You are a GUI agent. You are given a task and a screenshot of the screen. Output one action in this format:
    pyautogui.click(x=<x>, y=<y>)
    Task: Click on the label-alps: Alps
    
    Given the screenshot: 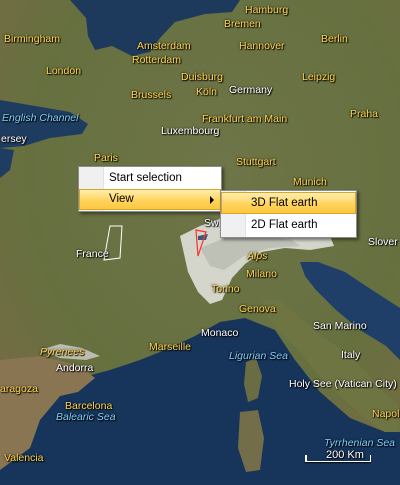 What is the action you would take?
    pyautogui.click(x=257, y=256)
    